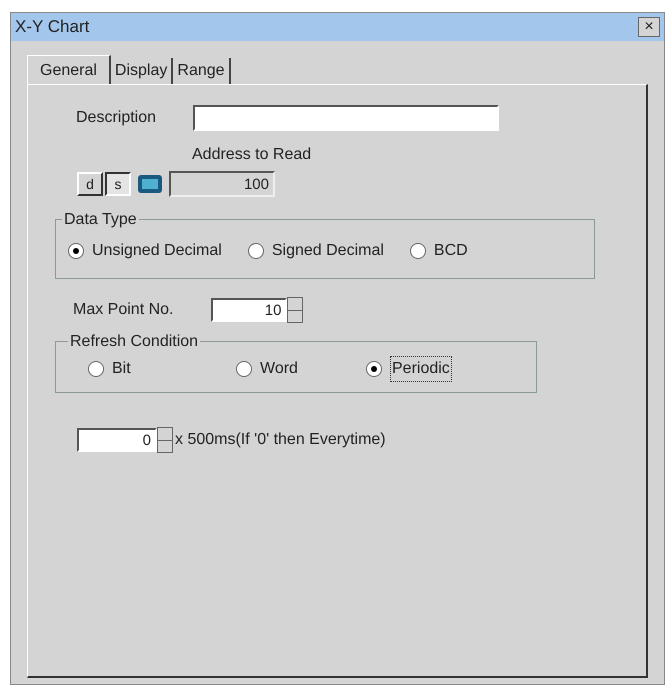  Describe the element at coordinates (421, 369) in the screenshot. I see `radio-label: Periodic` at that location.